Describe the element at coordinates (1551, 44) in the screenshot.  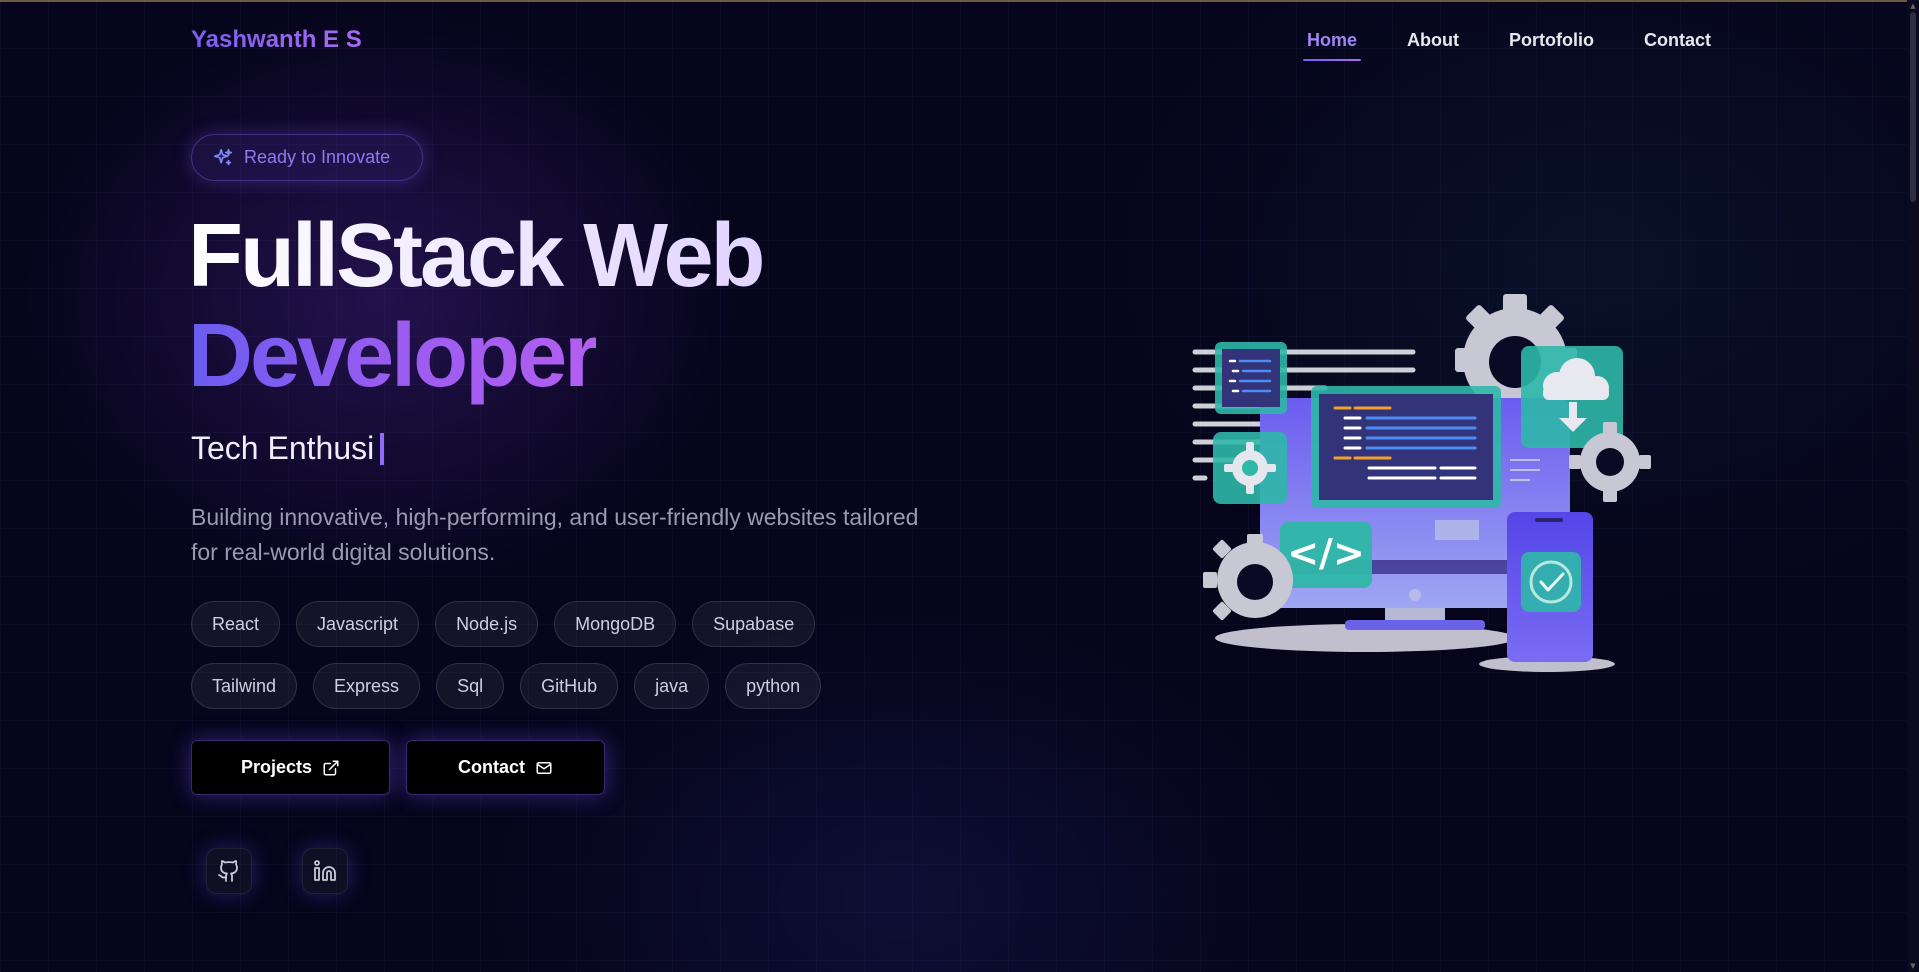
I see `nav-portfolio: Portofolio` at that location.